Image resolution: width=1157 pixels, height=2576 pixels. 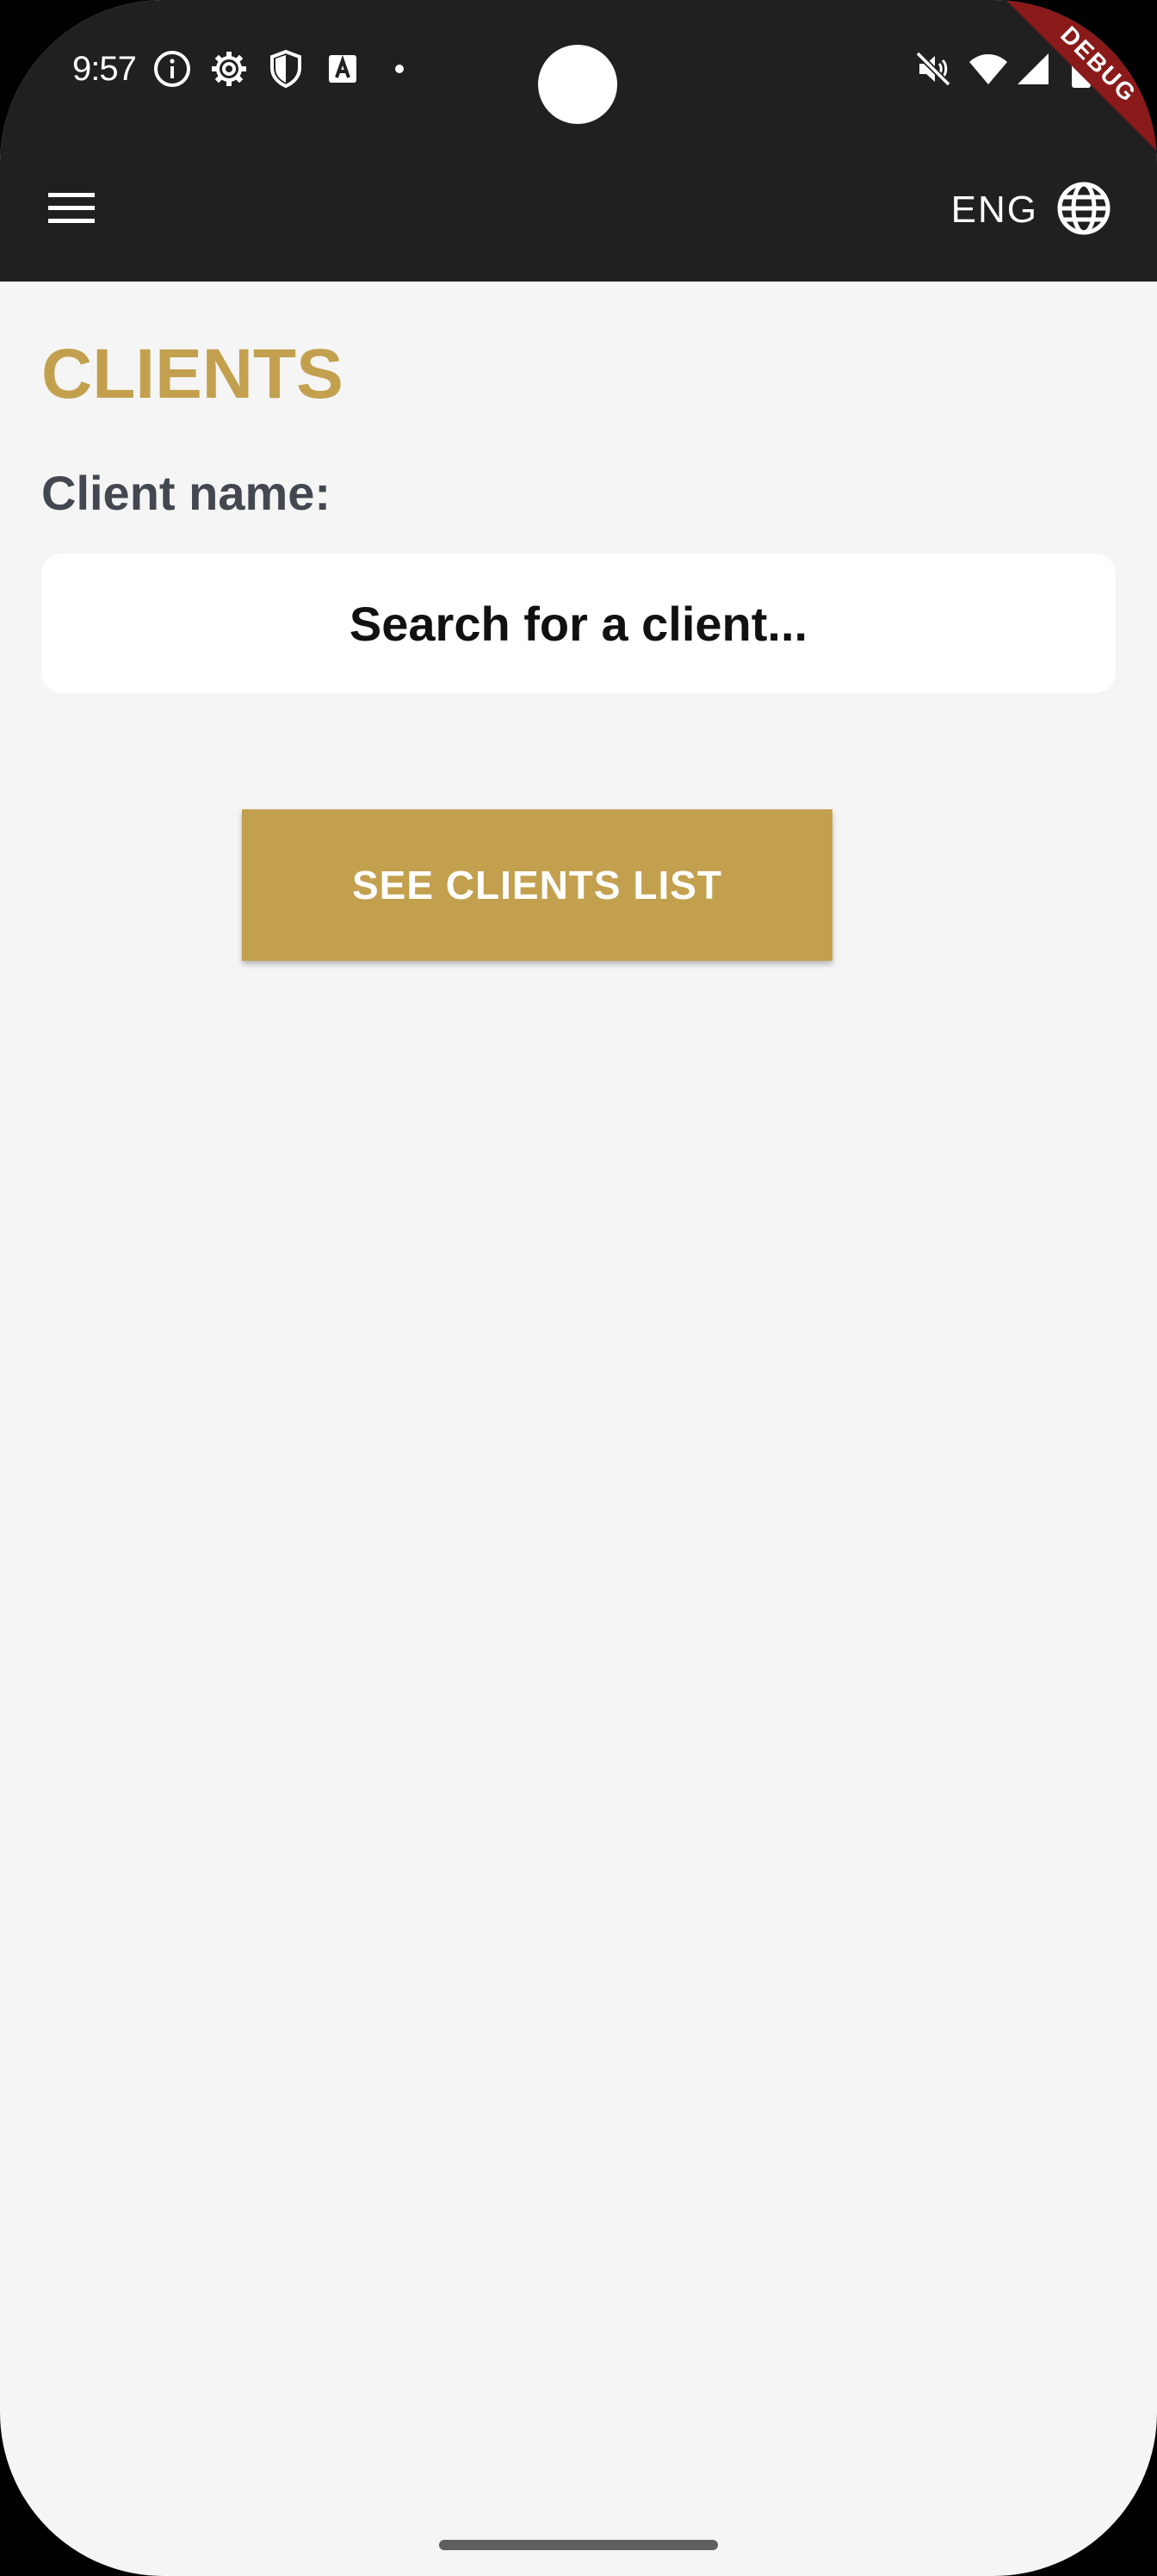 What do you see at coordinates (579, 141) in the screenshot?
I see `top-app-bar: 9:57 DEBUG ENG` at bounding box center [579, 141].